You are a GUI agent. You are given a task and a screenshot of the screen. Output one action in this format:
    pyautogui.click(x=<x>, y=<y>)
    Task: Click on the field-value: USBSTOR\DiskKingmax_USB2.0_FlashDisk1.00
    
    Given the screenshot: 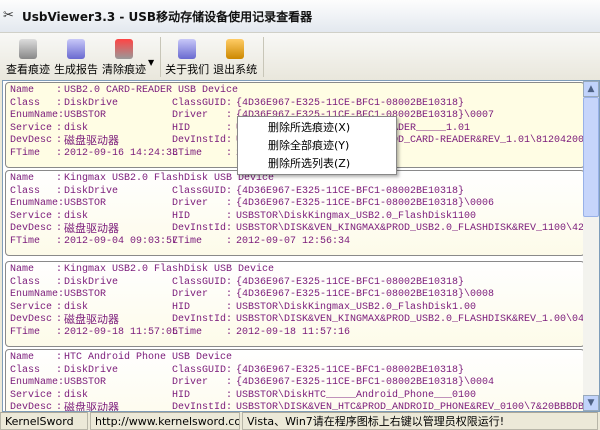 What is the action you would take?
    pyautogui.click(x=356, y=307)
    